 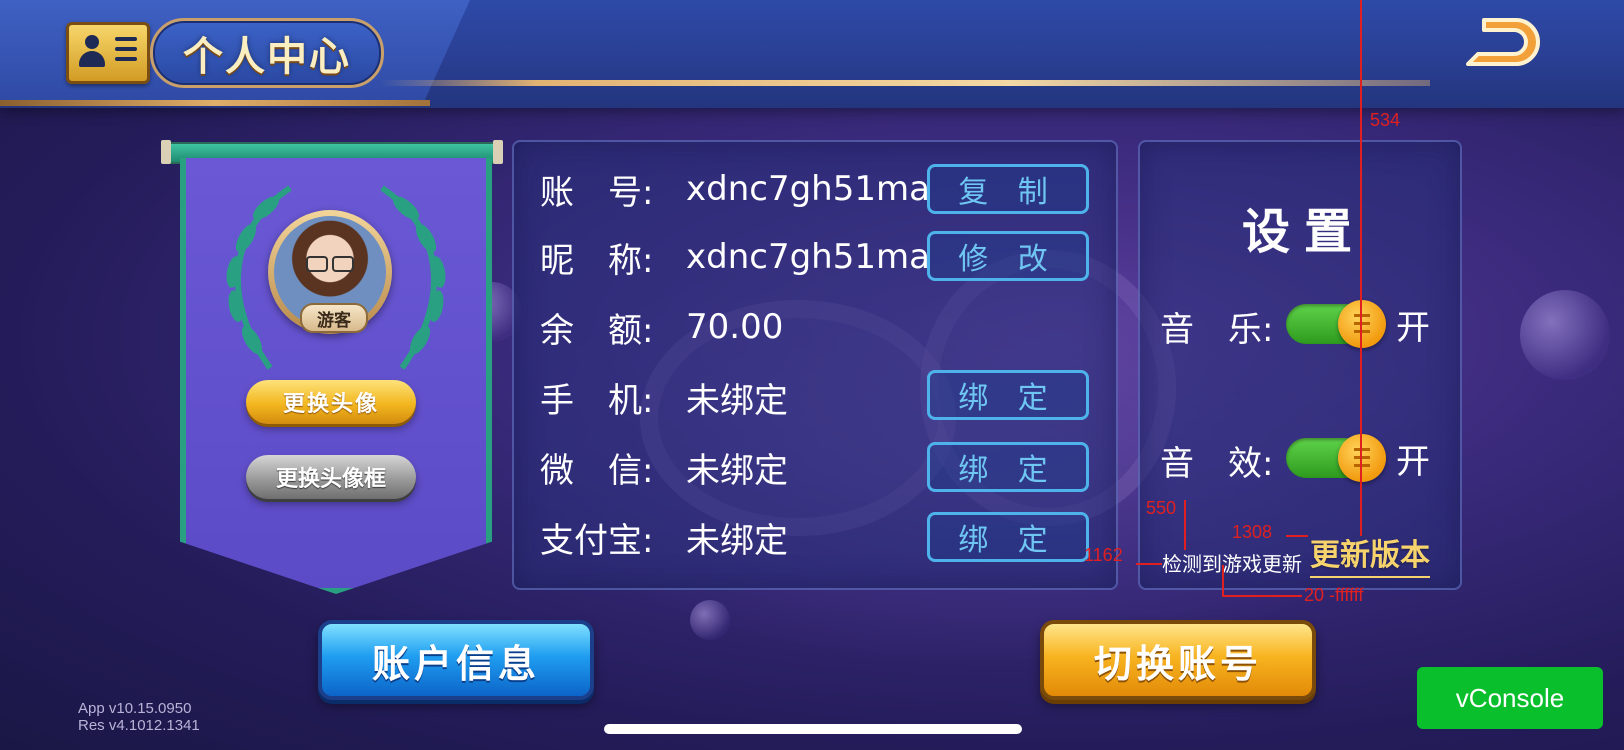 I want to click on balance-label: 余 额:, so click(x=597, y=330).